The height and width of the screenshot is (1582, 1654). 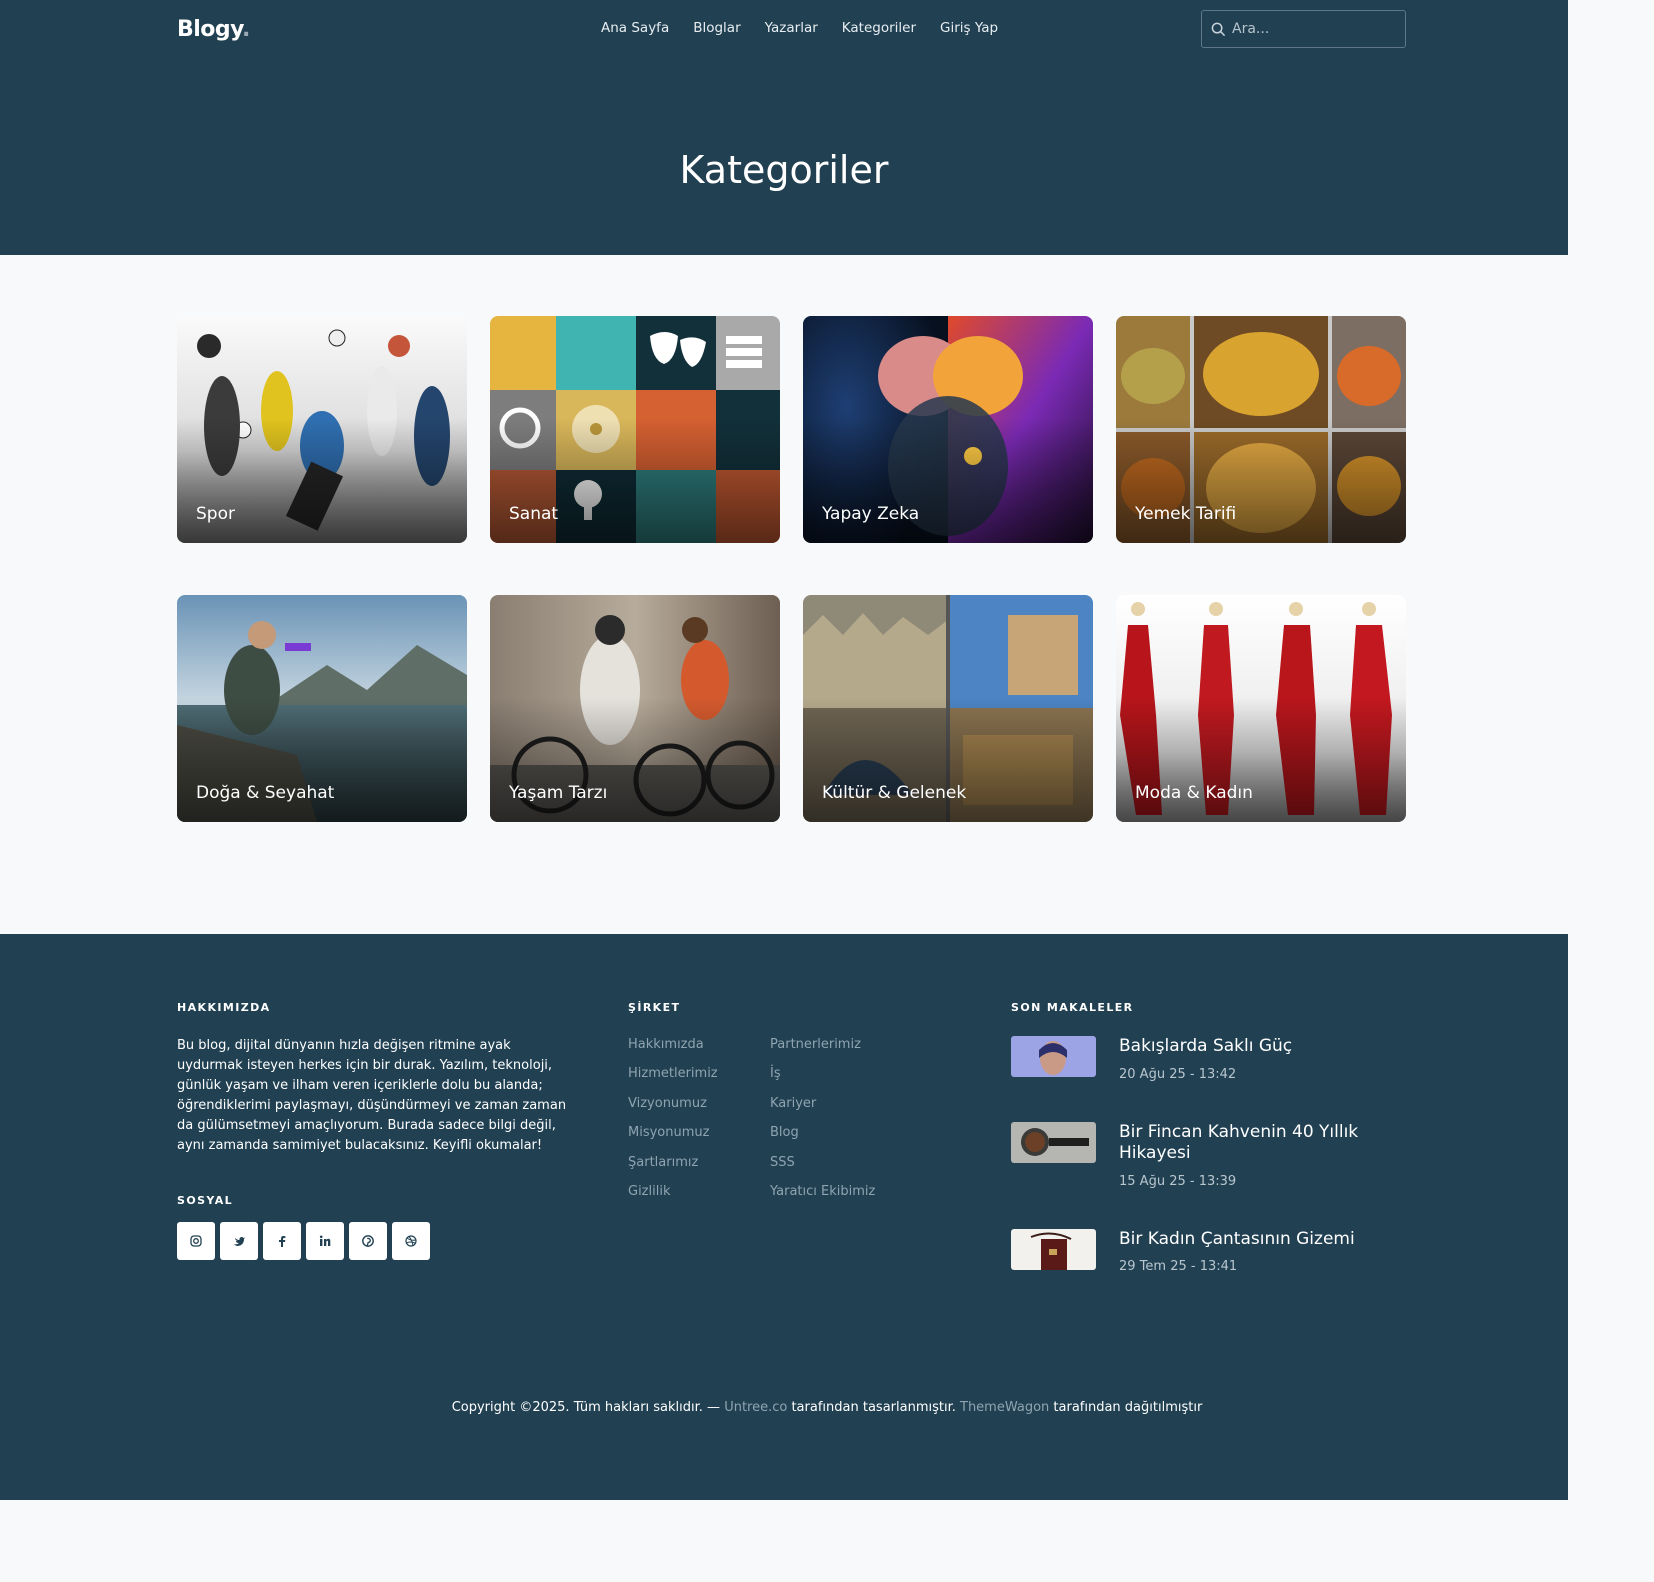 I want to click on post-date: 15 Ağu 25 - 13:39, so click(x=1178, y=1181).